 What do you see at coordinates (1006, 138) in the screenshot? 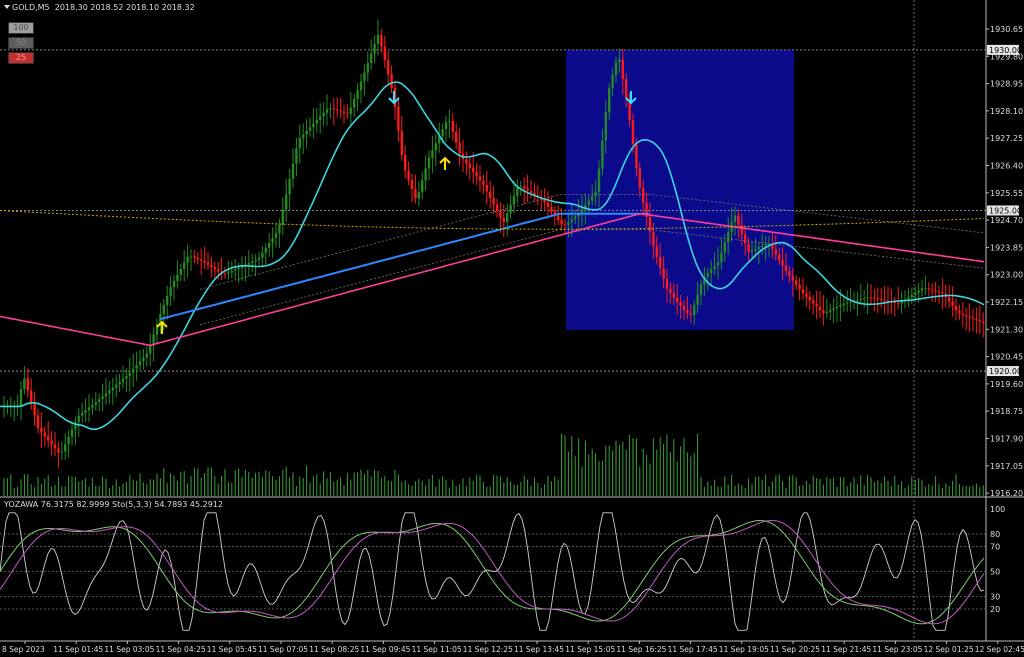
I see `price-tick-label: 1927.25` at bounding box center [1006, 138].